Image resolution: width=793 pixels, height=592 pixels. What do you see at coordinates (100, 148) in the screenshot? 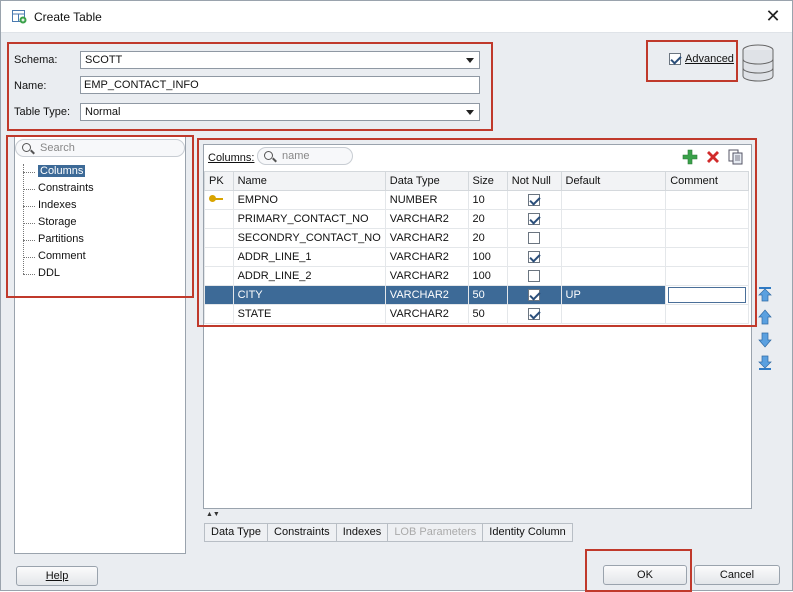
I see `search-input: Search` at bounding box center [100, 148].